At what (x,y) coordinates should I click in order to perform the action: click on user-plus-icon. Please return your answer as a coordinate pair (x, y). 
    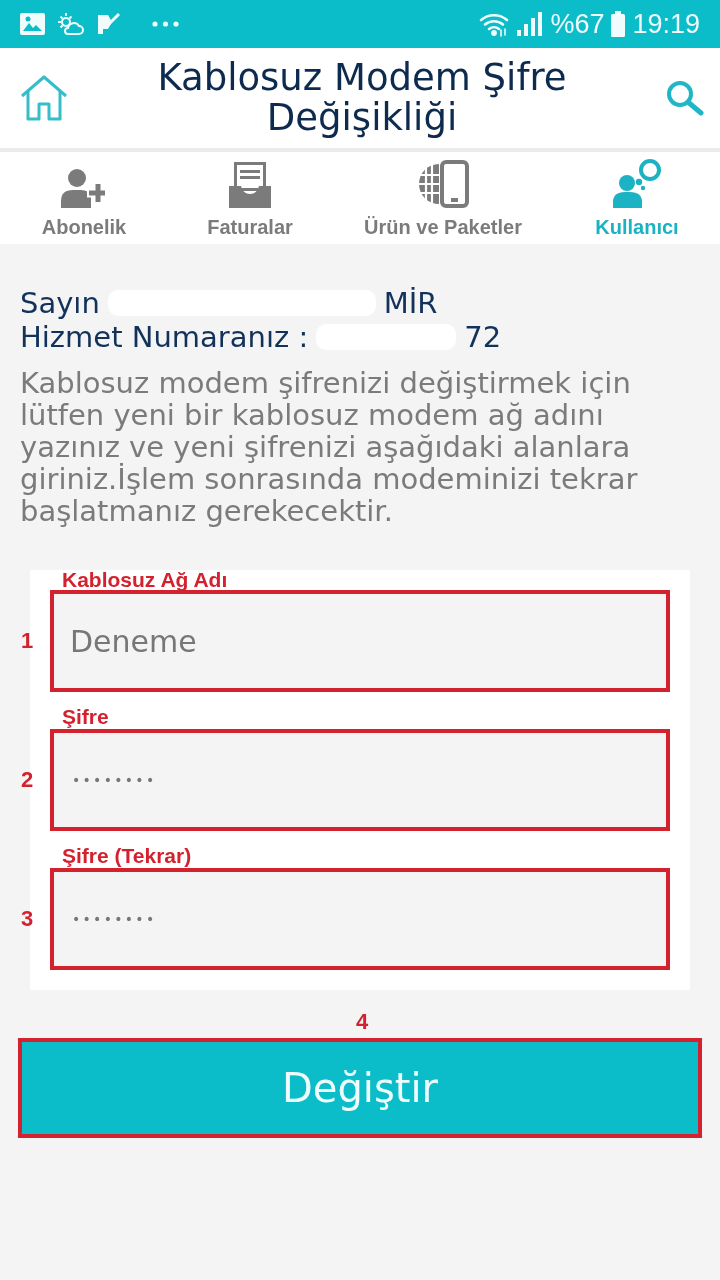
    Looking at the image, I should click on (84, 188).